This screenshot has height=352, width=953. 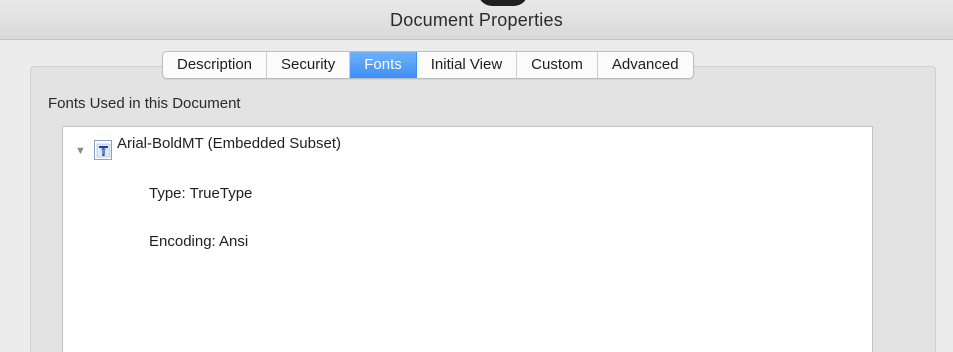 What do you see at coordinates (645, 65) in the screenshot?
I see `tab-advanced: Advanced` at bounding box center [645, 65].